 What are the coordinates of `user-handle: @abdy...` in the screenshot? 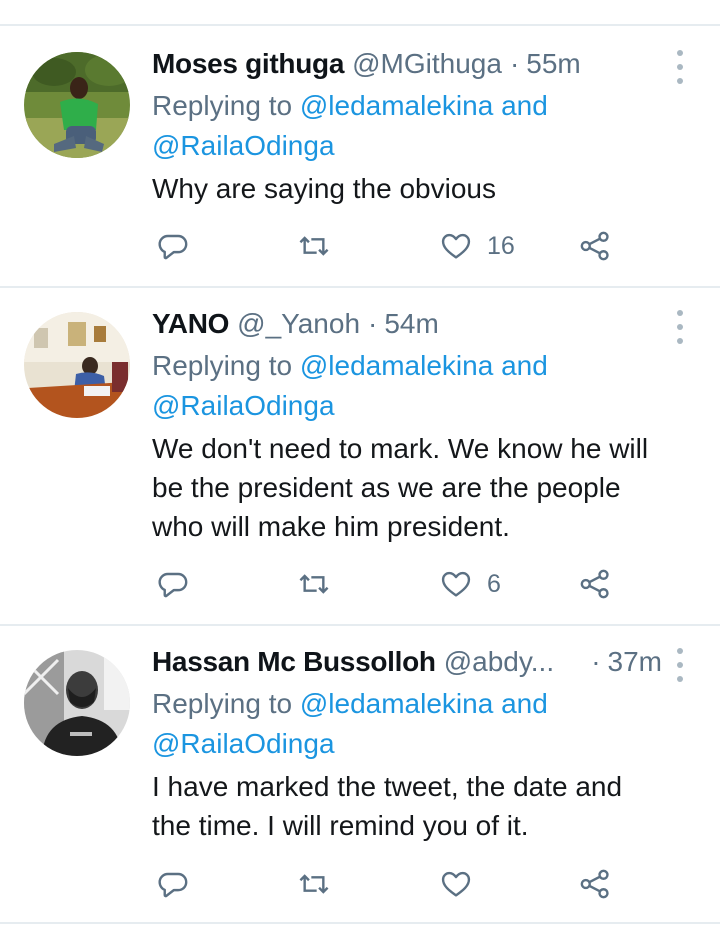 It's located at (499, 662).